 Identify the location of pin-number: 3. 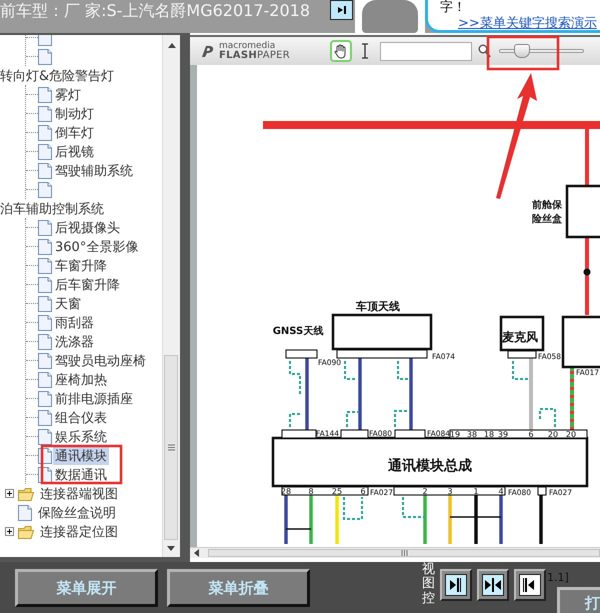
(450, 491).